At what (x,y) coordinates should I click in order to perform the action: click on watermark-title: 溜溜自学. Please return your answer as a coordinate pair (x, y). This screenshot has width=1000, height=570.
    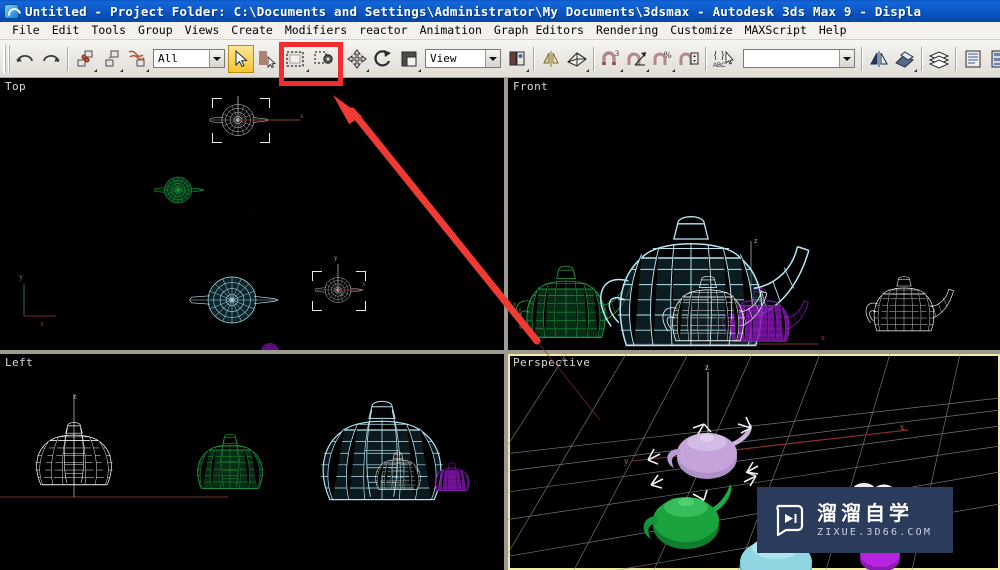
    Looking at the image, I should click on (865, 512).